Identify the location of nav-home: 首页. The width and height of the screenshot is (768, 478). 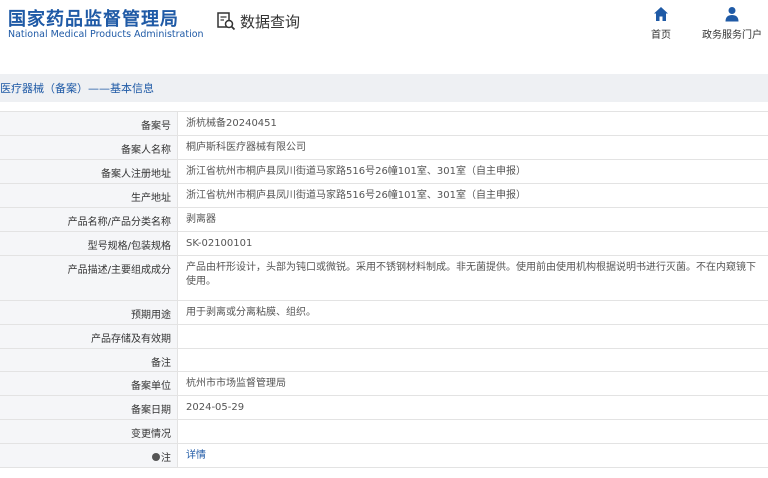
(661, 23).